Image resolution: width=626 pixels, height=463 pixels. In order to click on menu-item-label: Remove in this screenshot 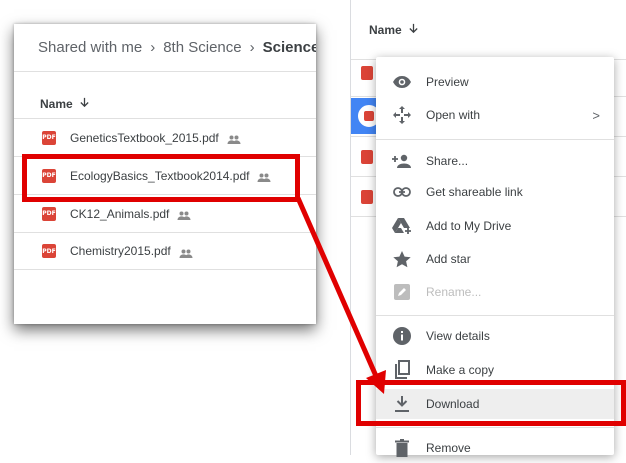, I will do `click(448, 448)`.